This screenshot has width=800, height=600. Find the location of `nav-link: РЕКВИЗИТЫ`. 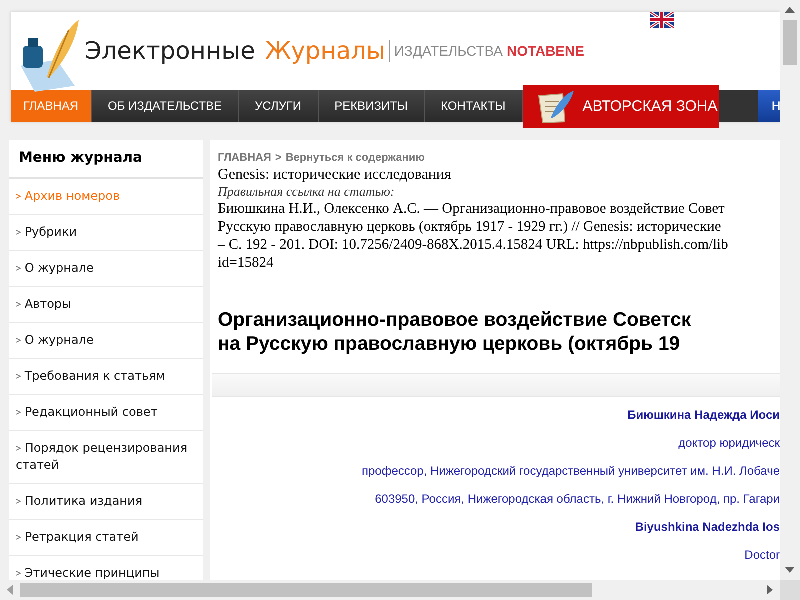

nav-link: РЕКВИЗИТЫ is located at coordinates (372, 106).